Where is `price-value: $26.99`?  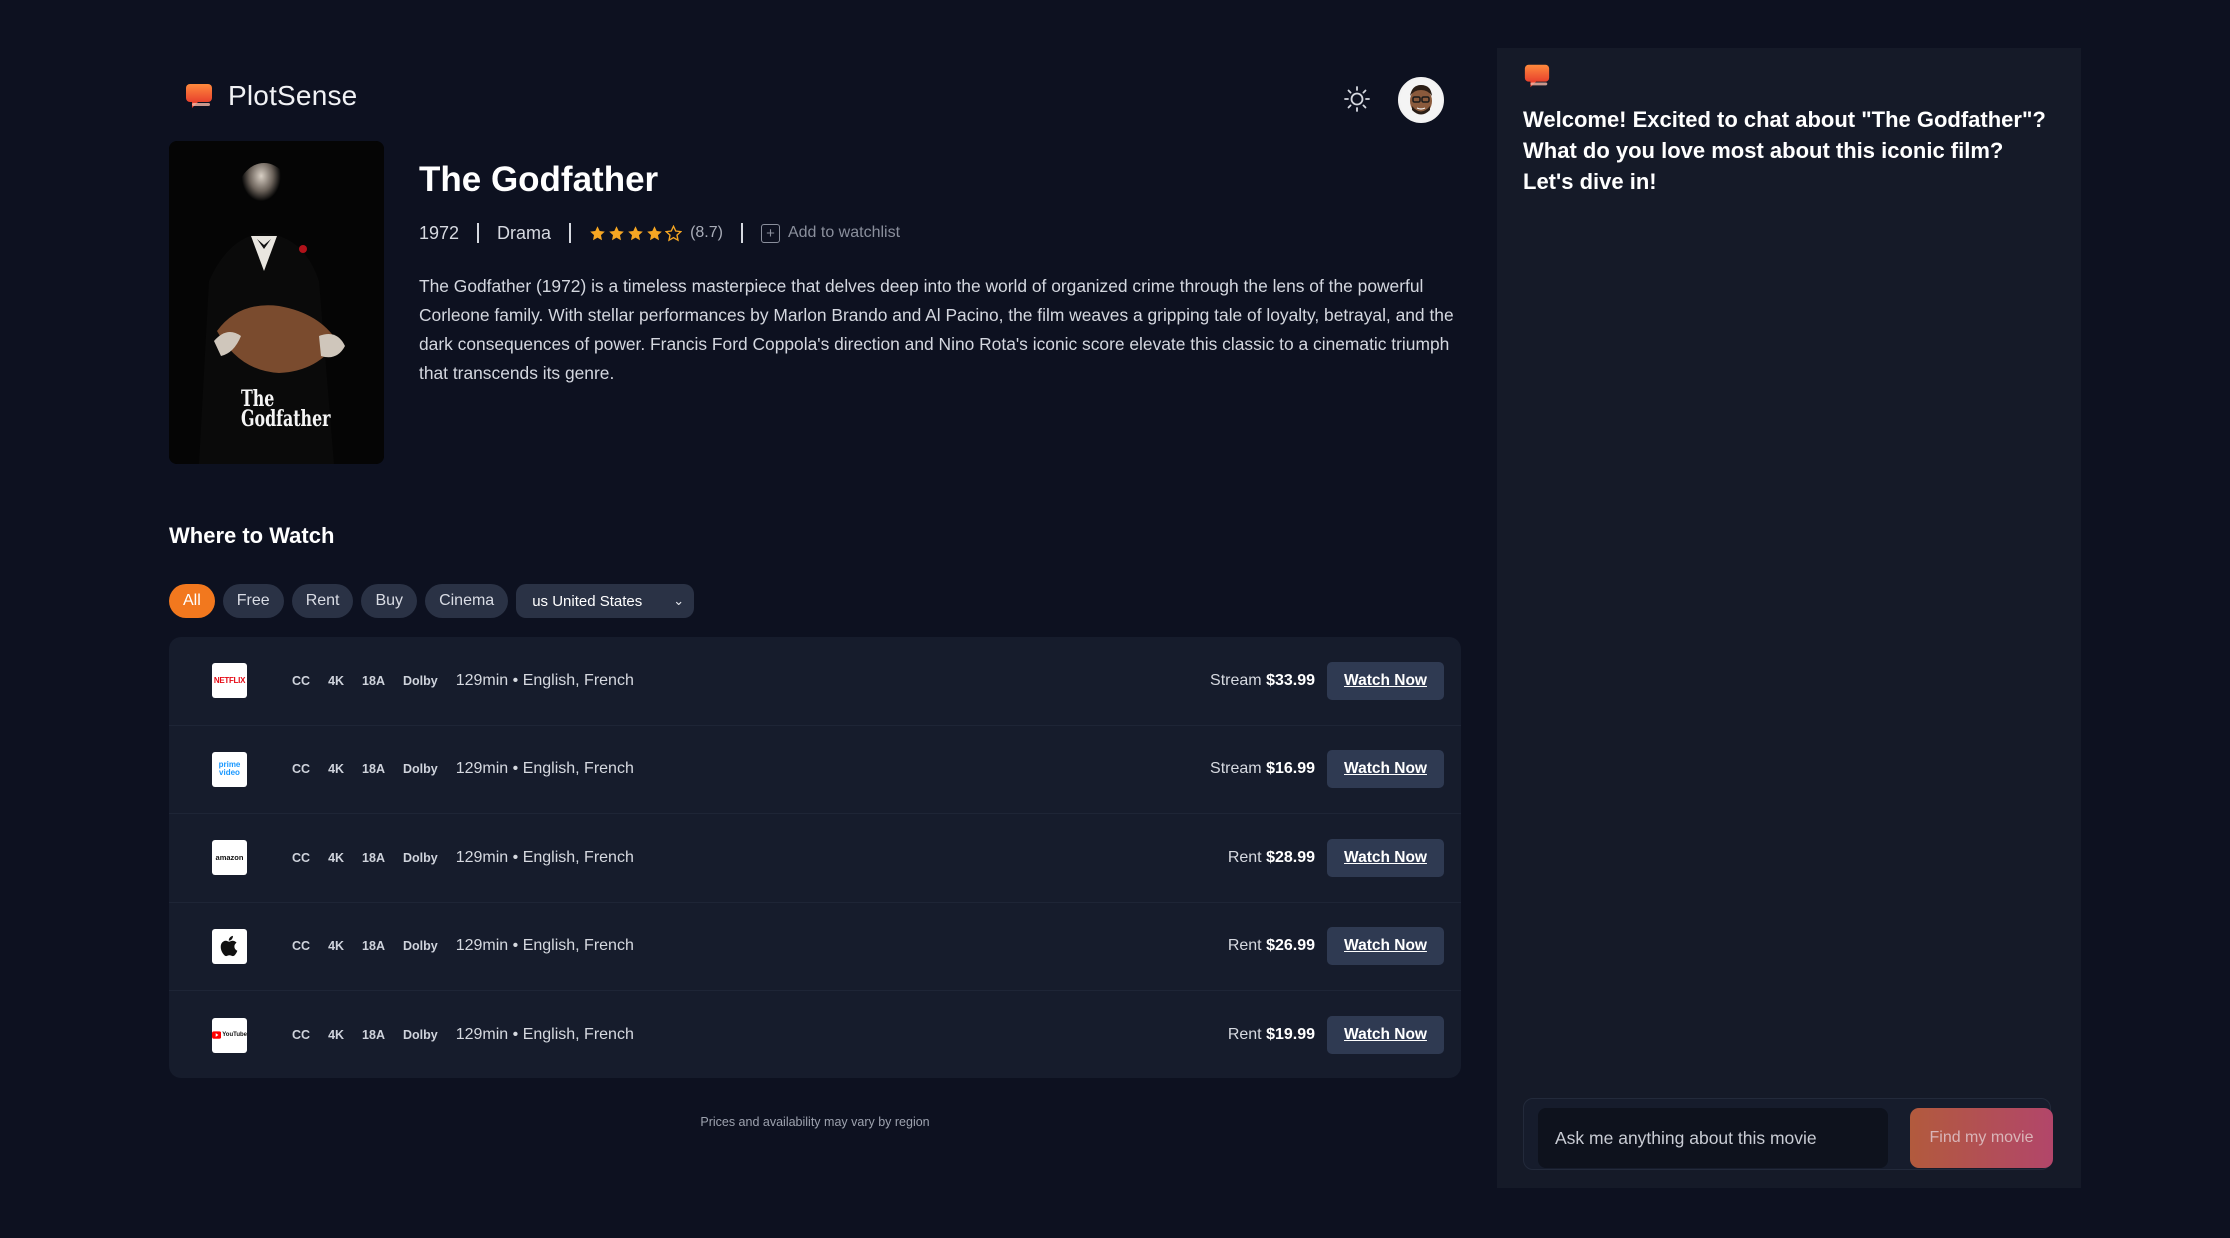
price-value: $26.99 is located at coordinates (1290, 946).